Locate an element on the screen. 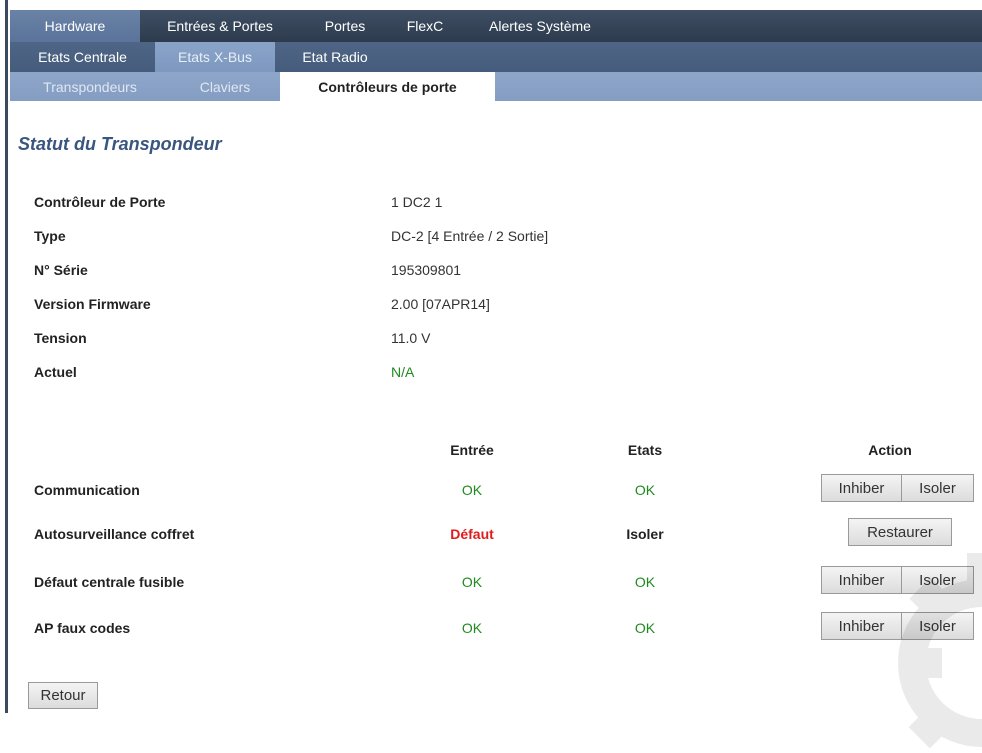 Image resolution: width=982 pixels, height=753 pixels. voltage-label: Tension is located at coordinates (60, 338).